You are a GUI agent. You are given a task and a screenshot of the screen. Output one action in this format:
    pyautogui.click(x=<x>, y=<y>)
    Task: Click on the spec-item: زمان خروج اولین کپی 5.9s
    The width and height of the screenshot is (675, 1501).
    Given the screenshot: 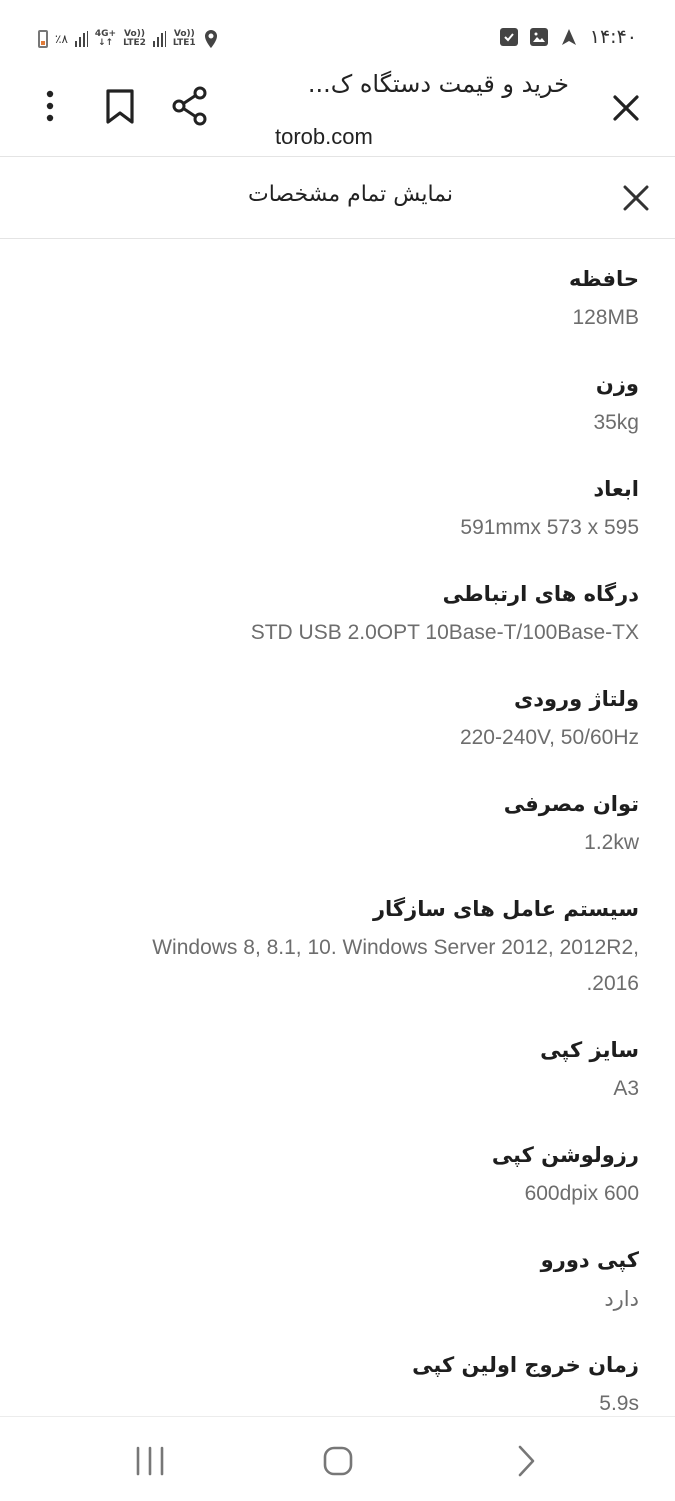 What is the action you would take?
    pyautogui.click(x=339, y=1383)
    